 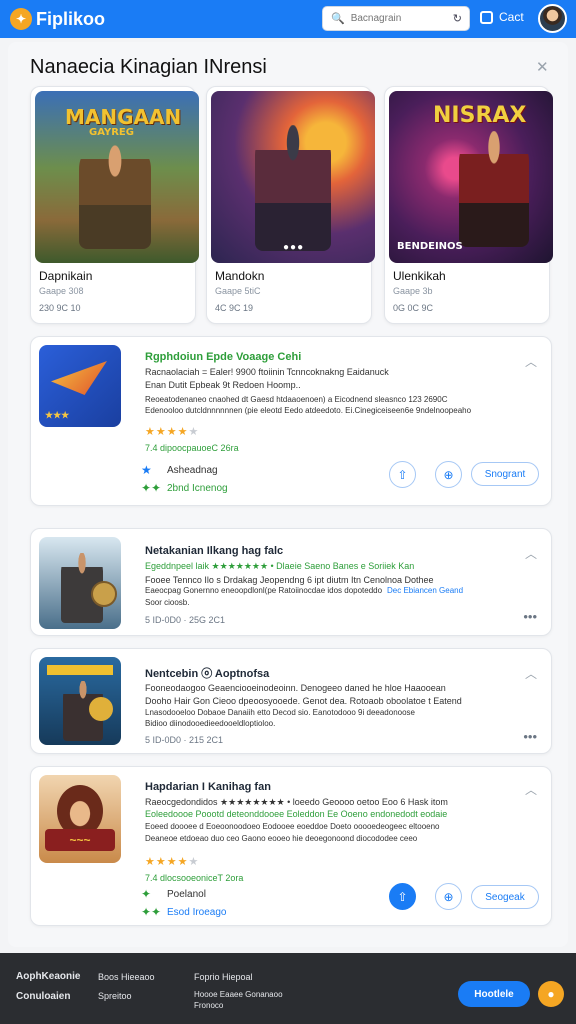 I want to click on search-box: 🔍 ↻, so click(x=396, y=18).